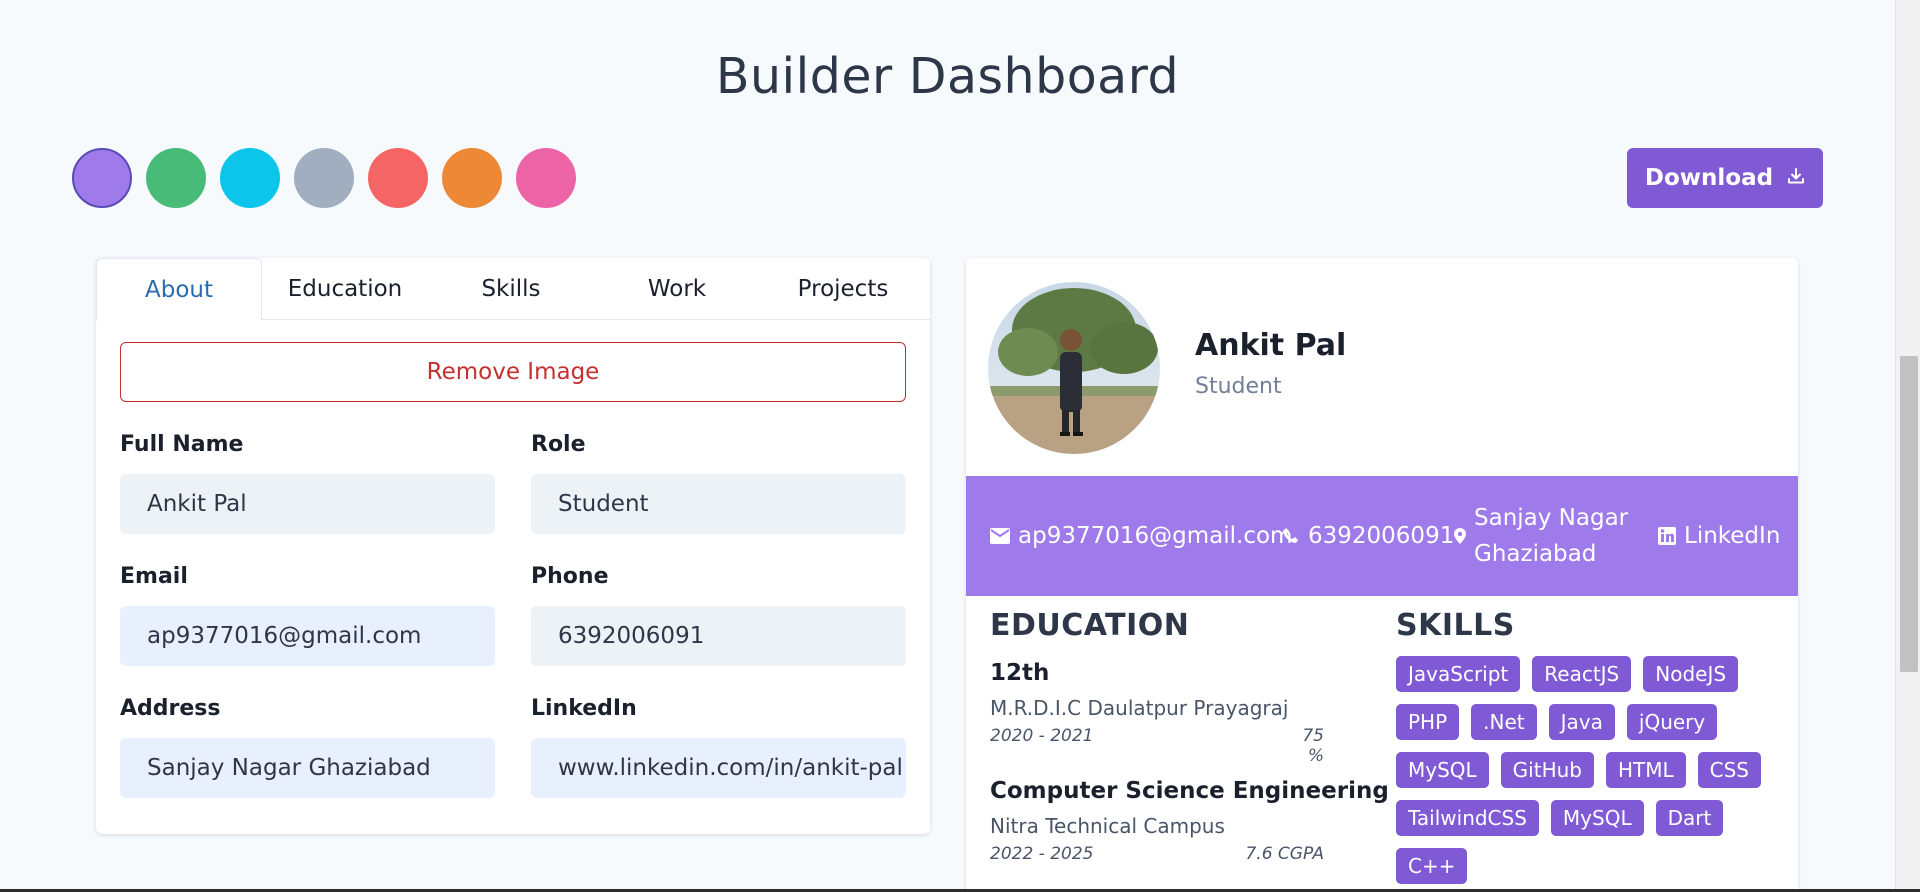  What do you see at coordinates (1139, 708) in the screenshot?
I see `education-school: M.R.D.I.C Daulatpur Prayagraj` at bounding box center [1139, 708].